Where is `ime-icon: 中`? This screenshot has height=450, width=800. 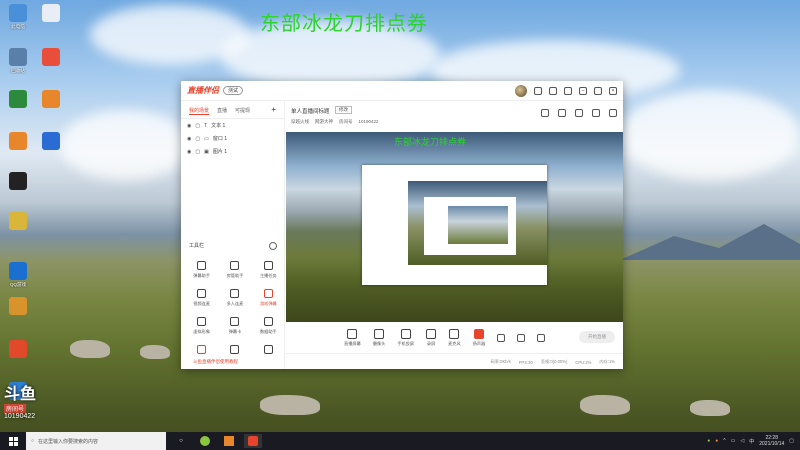 ime-icon: 中 is located at coordinates (751, 441).